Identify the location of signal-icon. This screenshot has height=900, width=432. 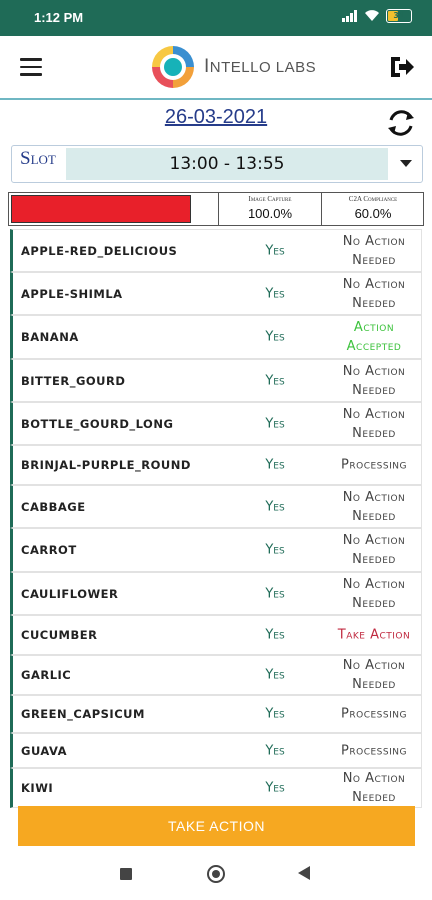
(349, 16).